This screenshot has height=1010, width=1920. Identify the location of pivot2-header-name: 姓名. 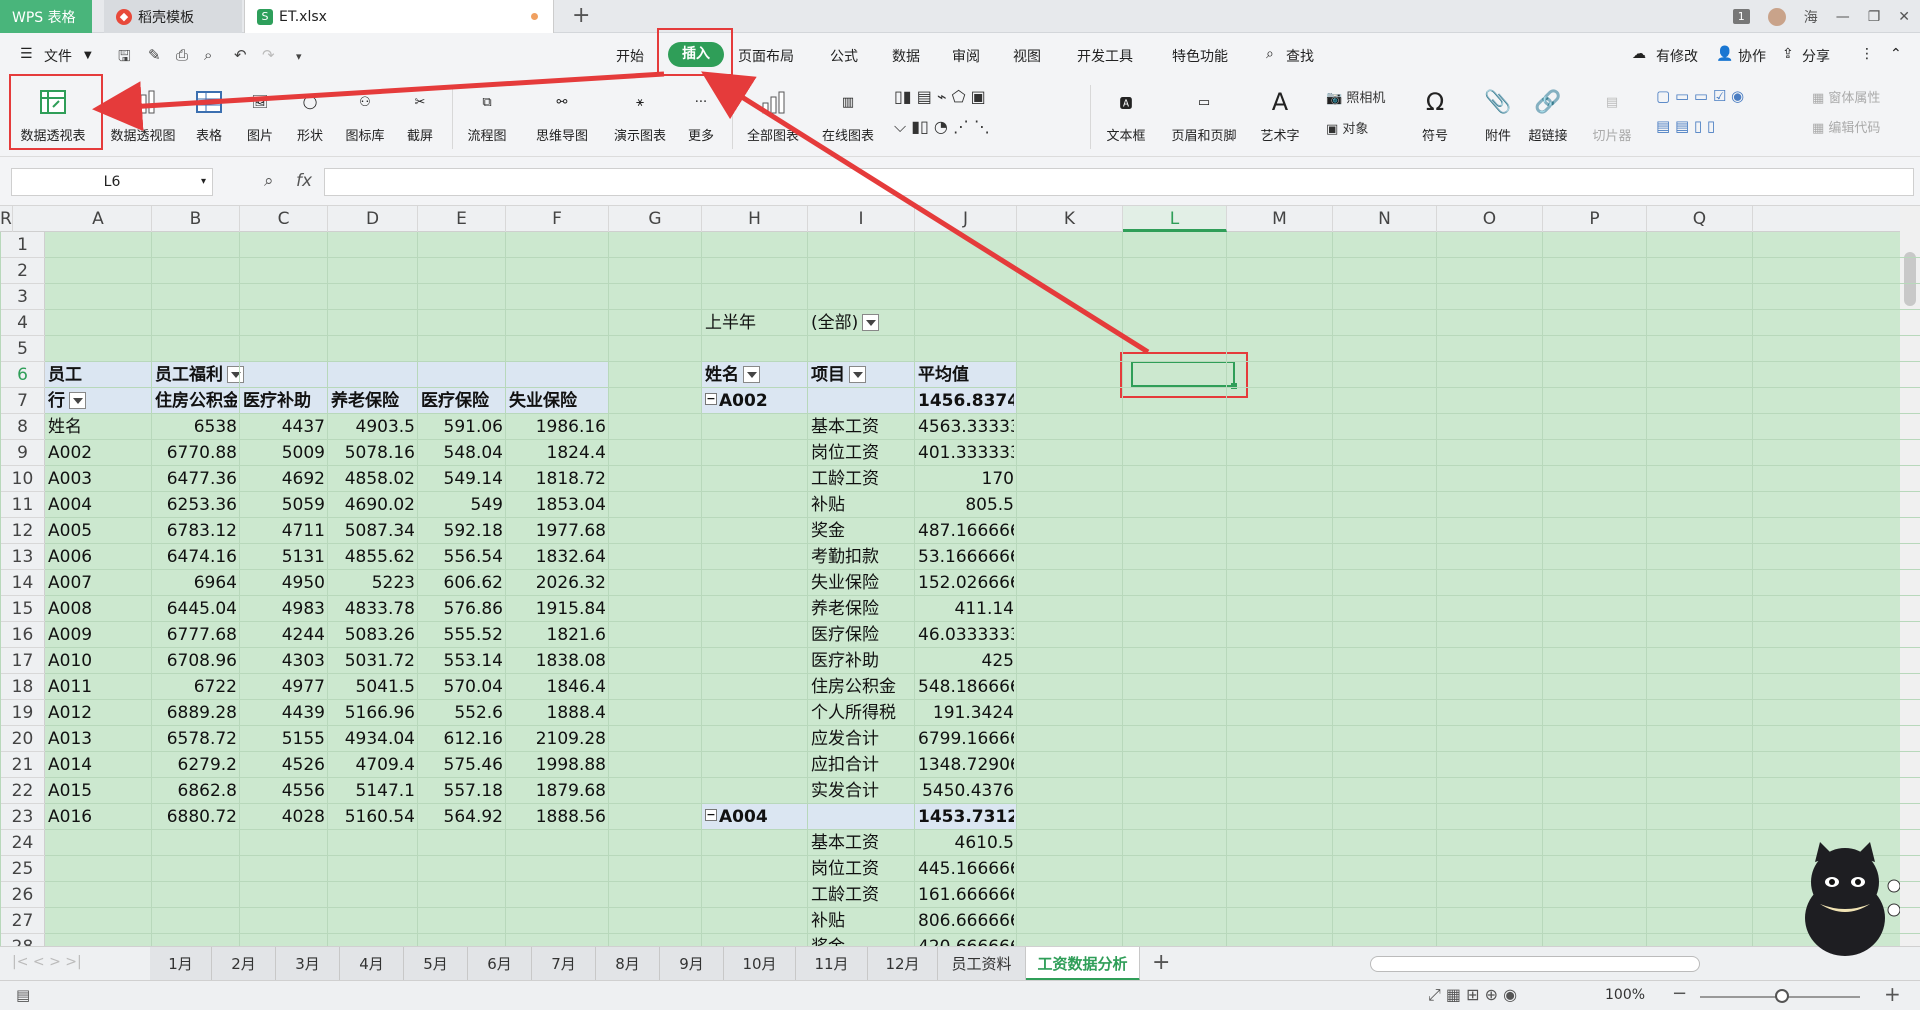
(755, 375).